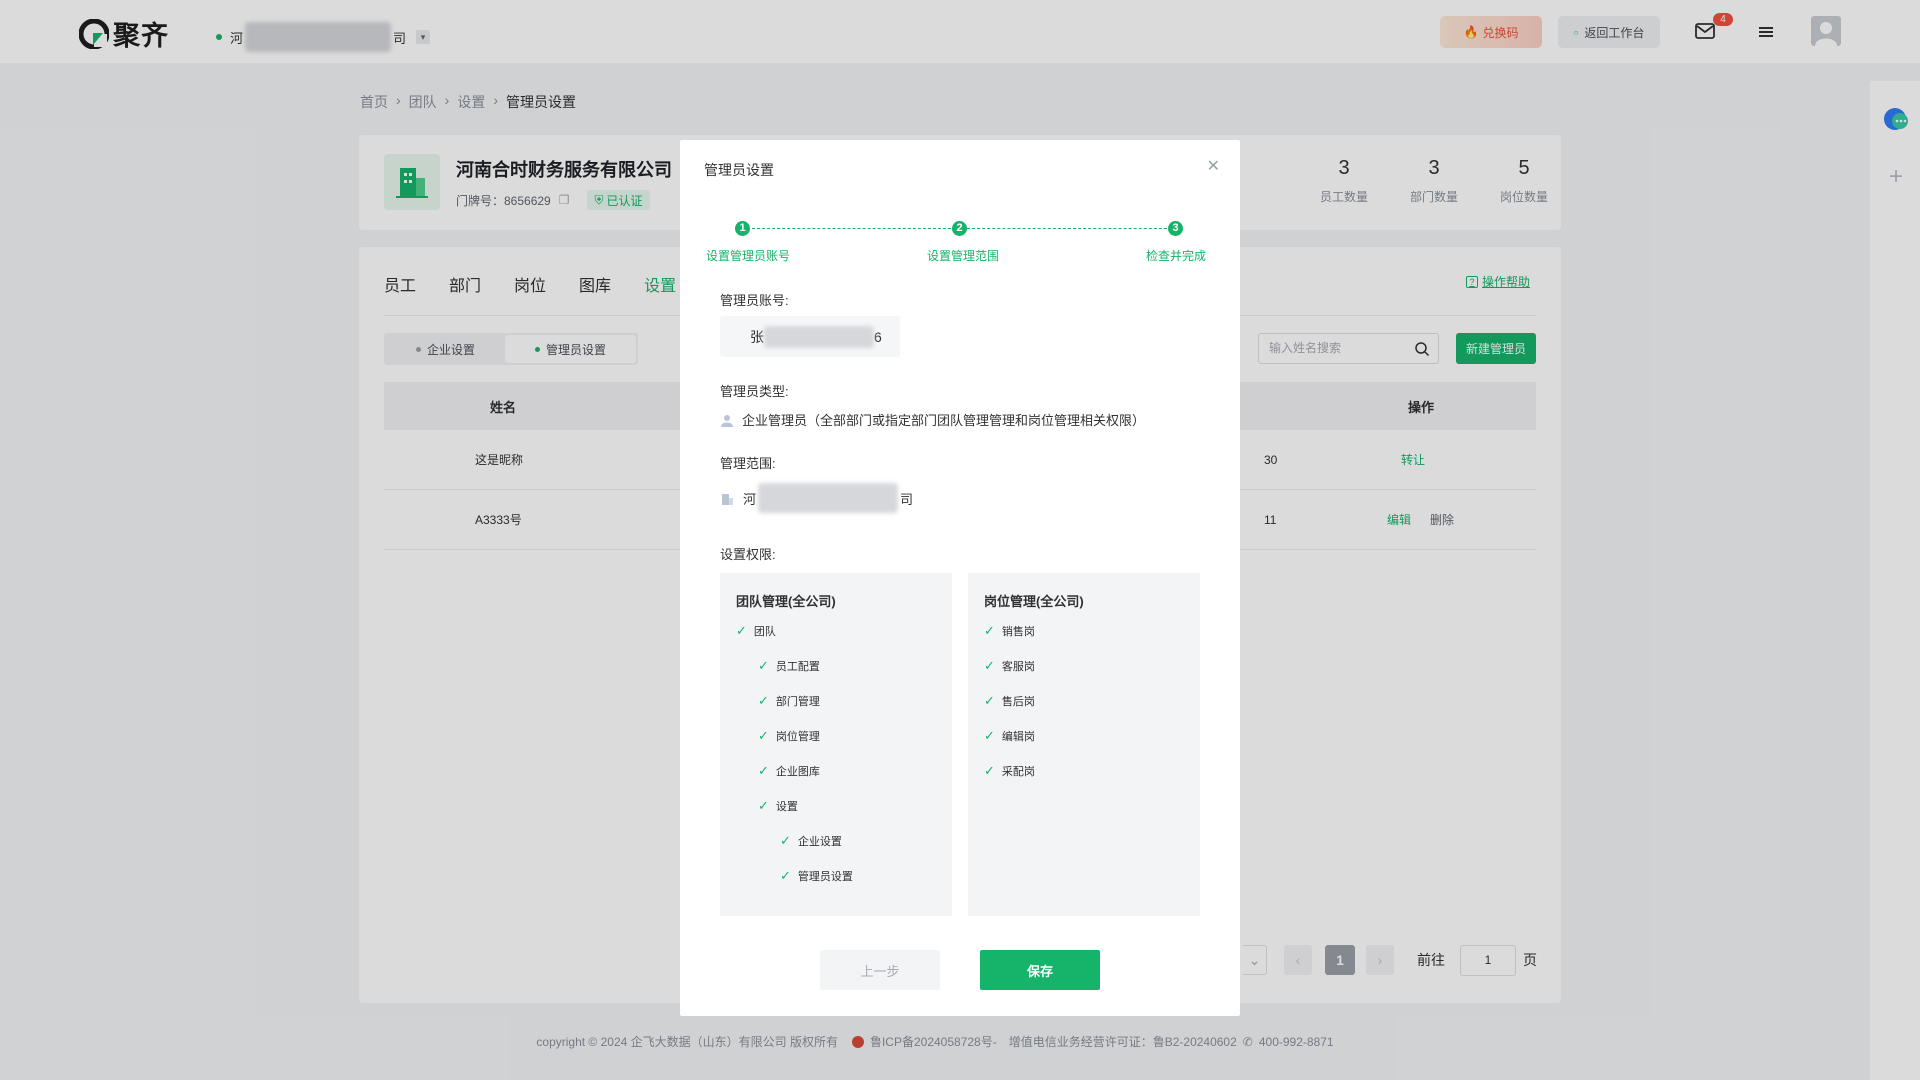 This screenshot has width=1920, height=1080. I want to click on perm-item-label: 销售岗, so click(1018, 632).